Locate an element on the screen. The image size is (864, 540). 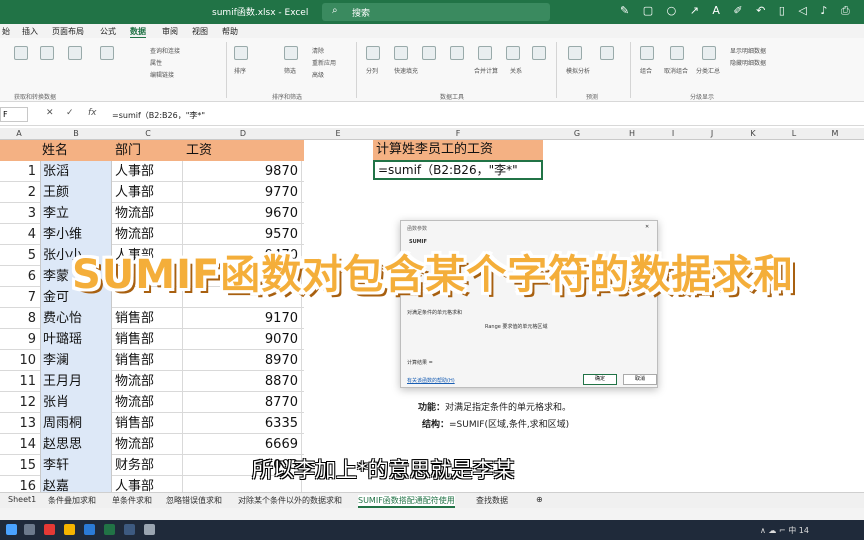
ribbon-queries-label: 查询和连接 is located at coordinates (165, 50).